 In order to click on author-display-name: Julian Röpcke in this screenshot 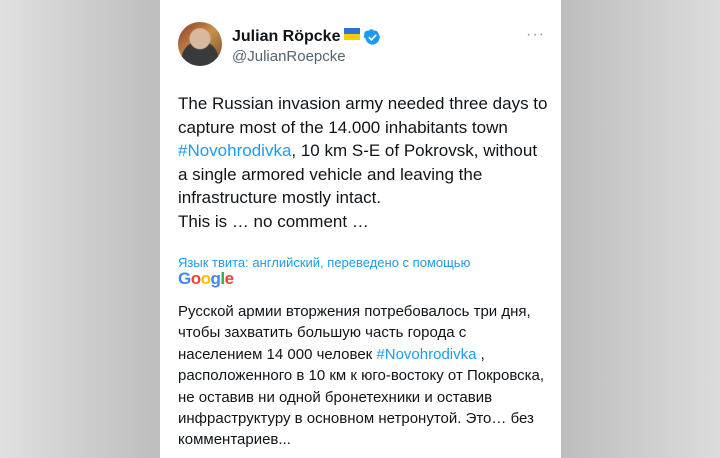, I will do `click(286, 37)`.